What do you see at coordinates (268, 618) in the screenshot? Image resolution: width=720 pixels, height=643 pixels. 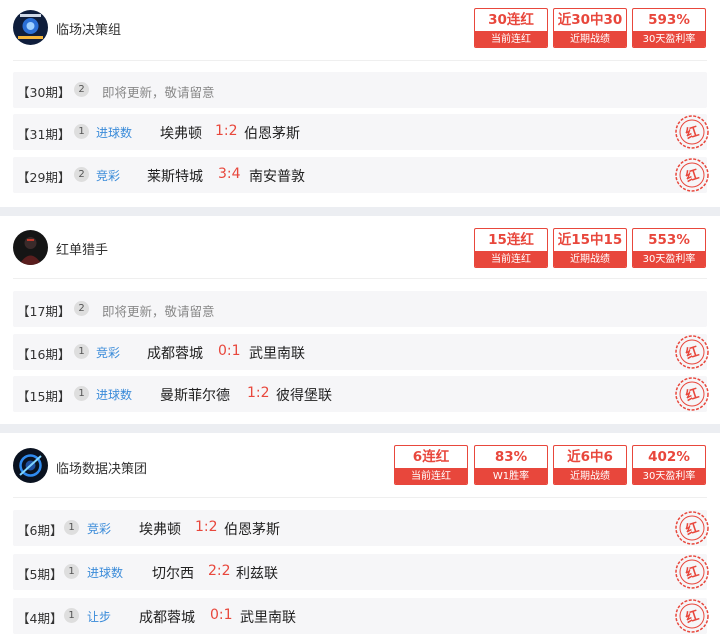 I see `away-team: 武里南联` at bounding box center [268, 618].